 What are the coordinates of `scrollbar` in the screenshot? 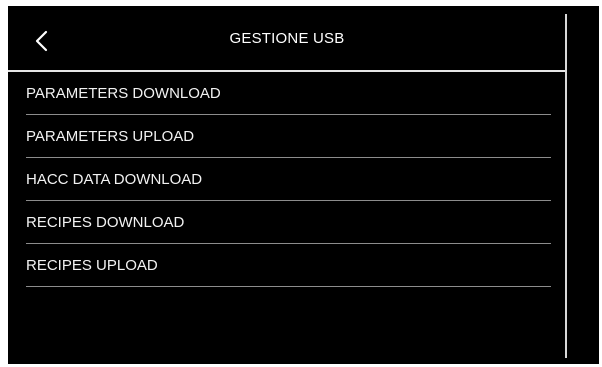 It's located at (566, 186).